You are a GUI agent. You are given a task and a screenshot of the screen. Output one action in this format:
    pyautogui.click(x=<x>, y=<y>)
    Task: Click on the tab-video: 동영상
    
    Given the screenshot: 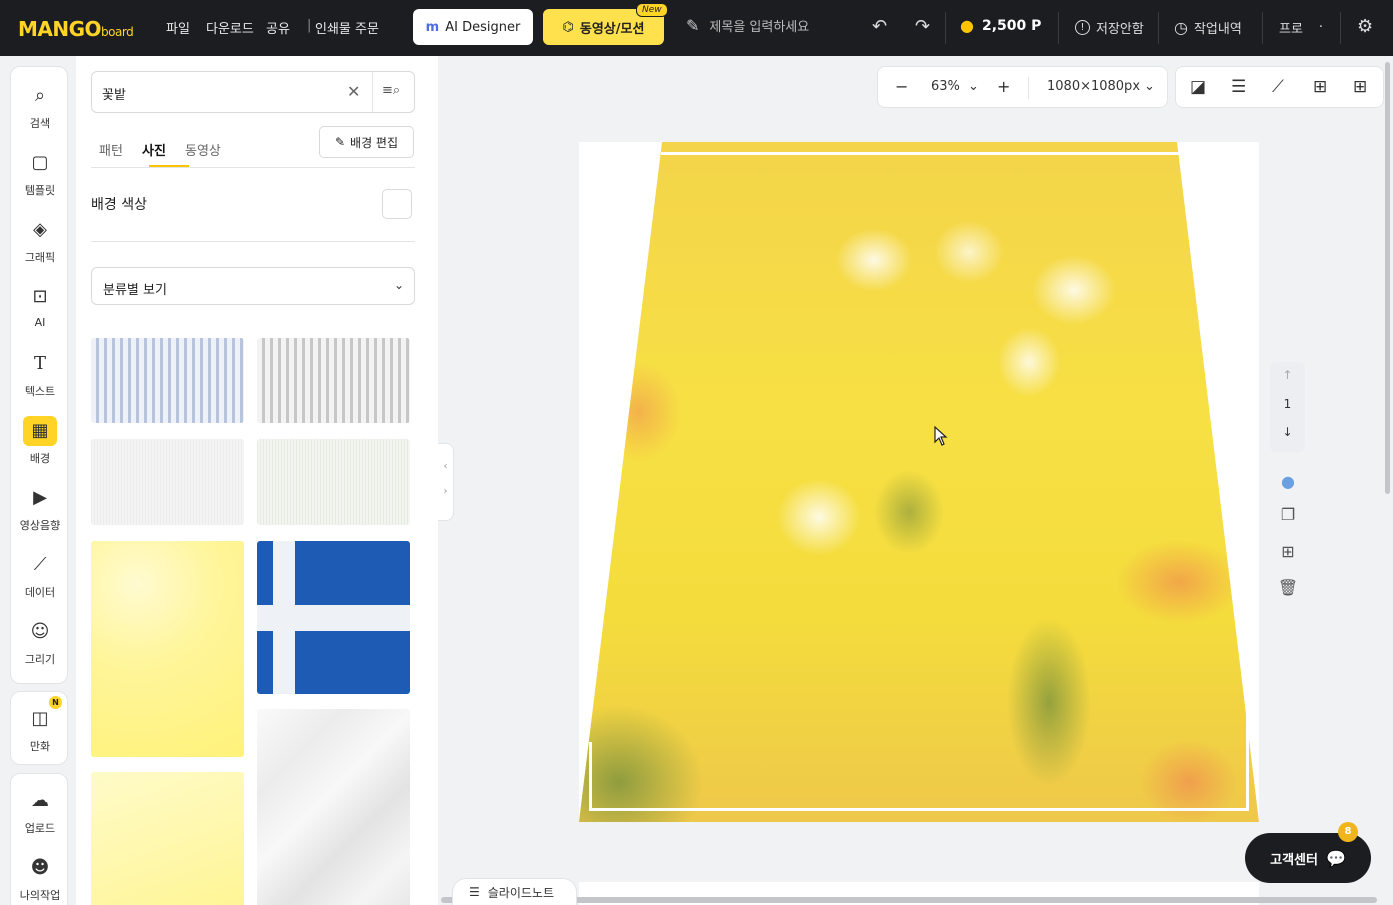 What is the action you would take?
    pyautogui.click(x=203, y=149)
    